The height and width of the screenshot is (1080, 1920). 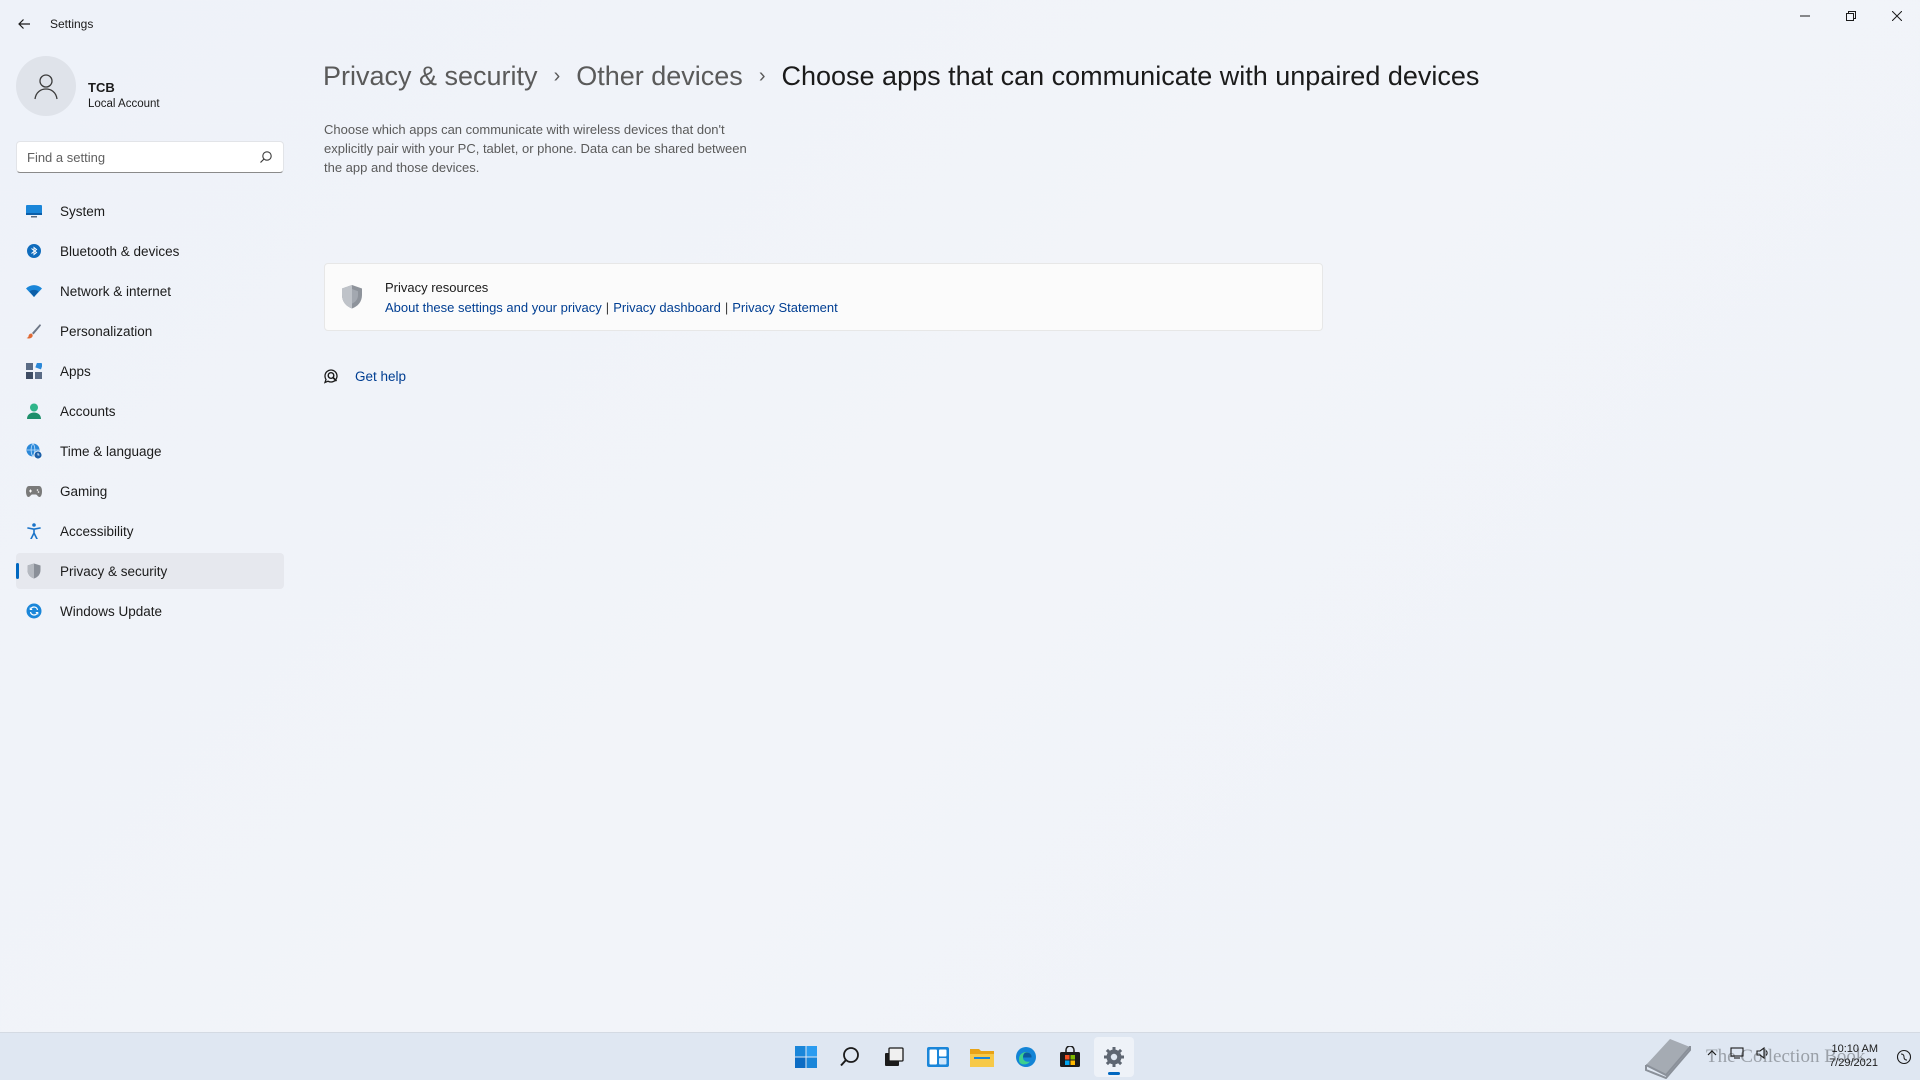 What do you see at coordinates (111, 611) in the screenshot?
I see `sidebar-item-label: Windows Update` at bounding box center [111, 611].